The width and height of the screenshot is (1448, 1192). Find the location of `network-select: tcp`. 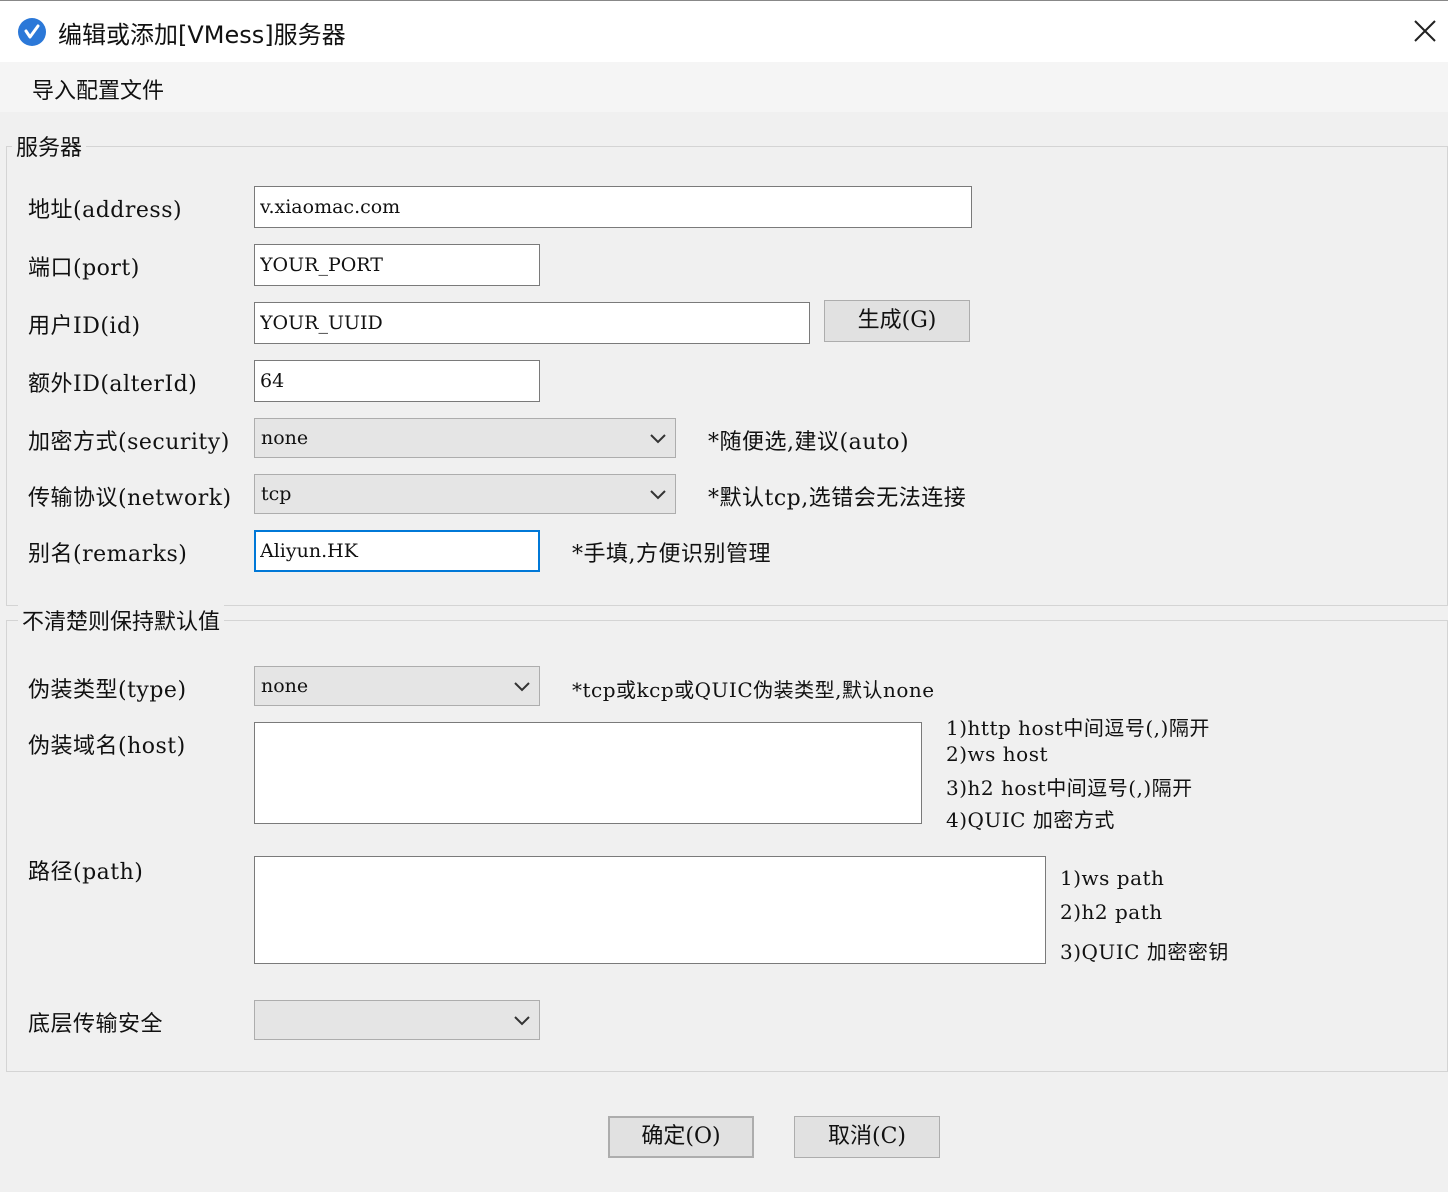

network-select: tcp is located at coordinates (465, 494).